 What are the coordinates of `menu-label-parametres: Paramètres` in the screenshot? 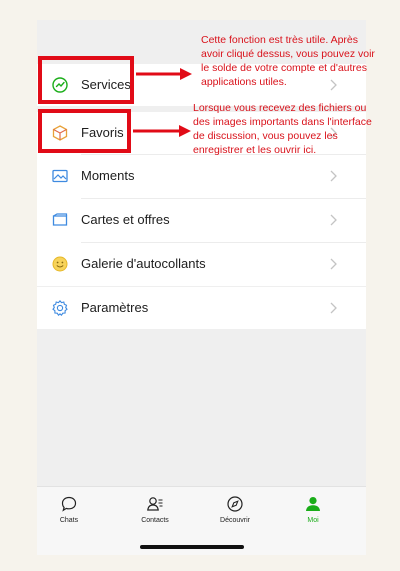 It's located at (115, 307).